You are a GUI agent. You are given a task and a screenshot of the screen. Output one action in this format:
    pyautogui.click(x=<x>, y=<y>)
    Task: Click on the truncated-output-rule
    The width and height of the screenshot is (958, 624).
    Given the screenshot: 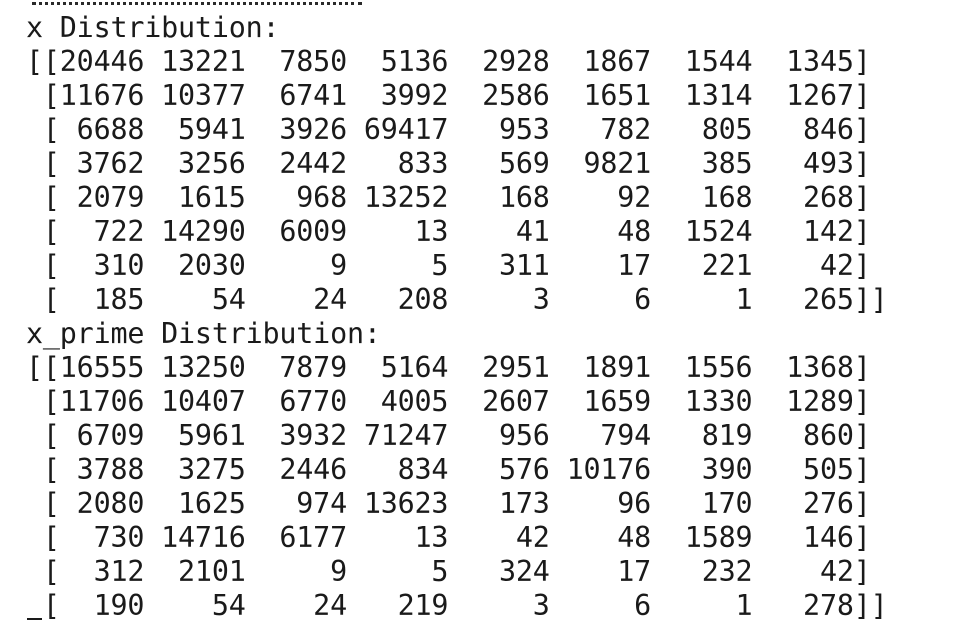 What is the action you would take?
    pyautogui.click(x=197, y=2)
    